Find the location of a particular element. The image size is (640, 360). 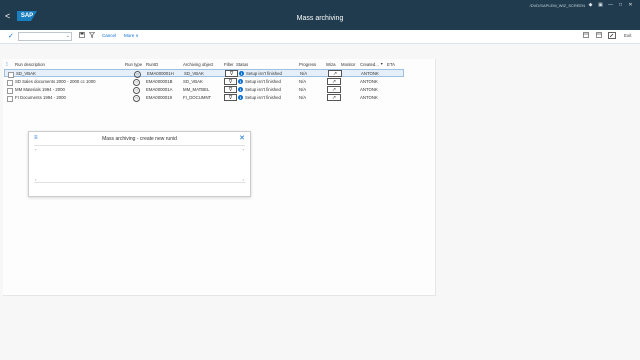

corner-marker-icon: ⌞ is located at coordinates (36, 178).